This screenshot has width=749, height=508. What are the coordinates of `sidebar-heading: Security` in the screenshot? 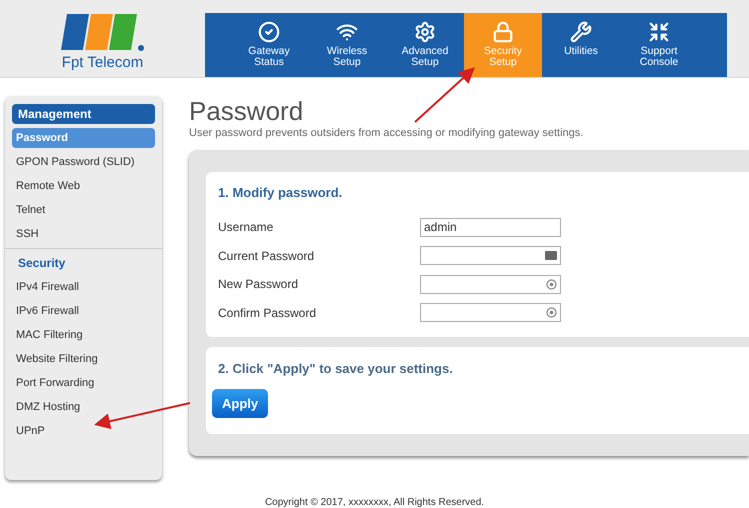 It's located at (41, 263).